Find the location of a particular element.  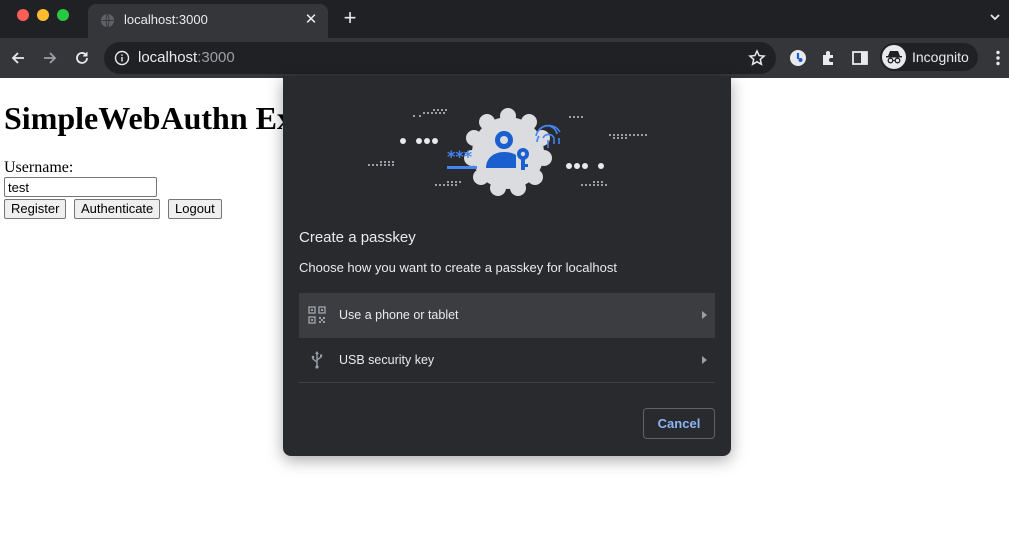

forward-icon is located at coordinates (50, 58).